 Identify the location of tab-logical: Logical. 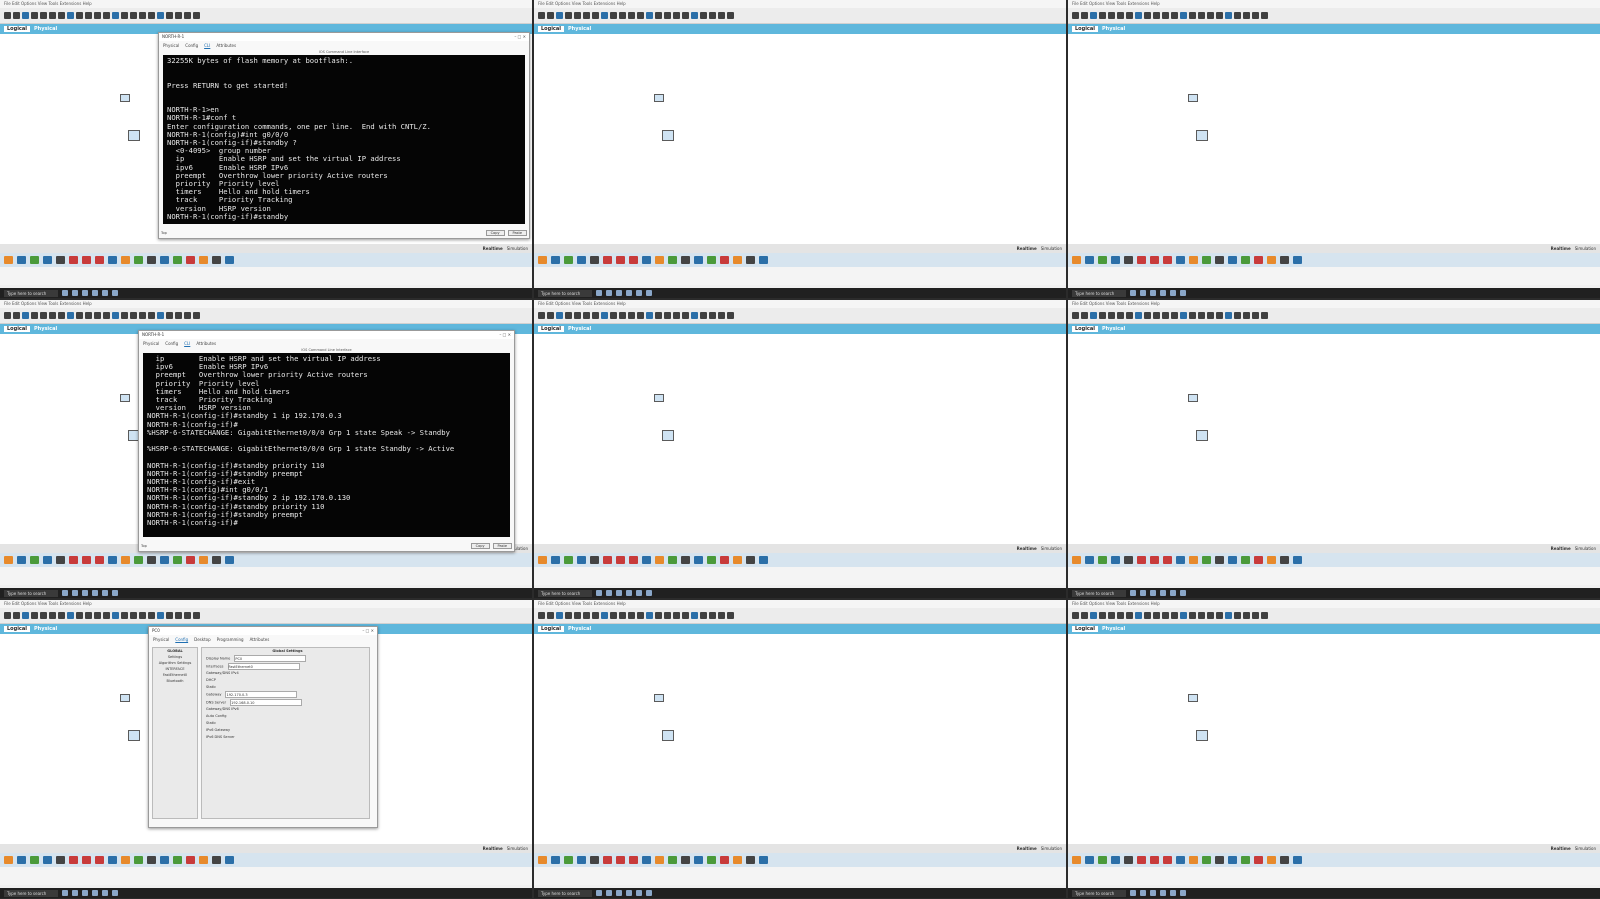
(17, 29).